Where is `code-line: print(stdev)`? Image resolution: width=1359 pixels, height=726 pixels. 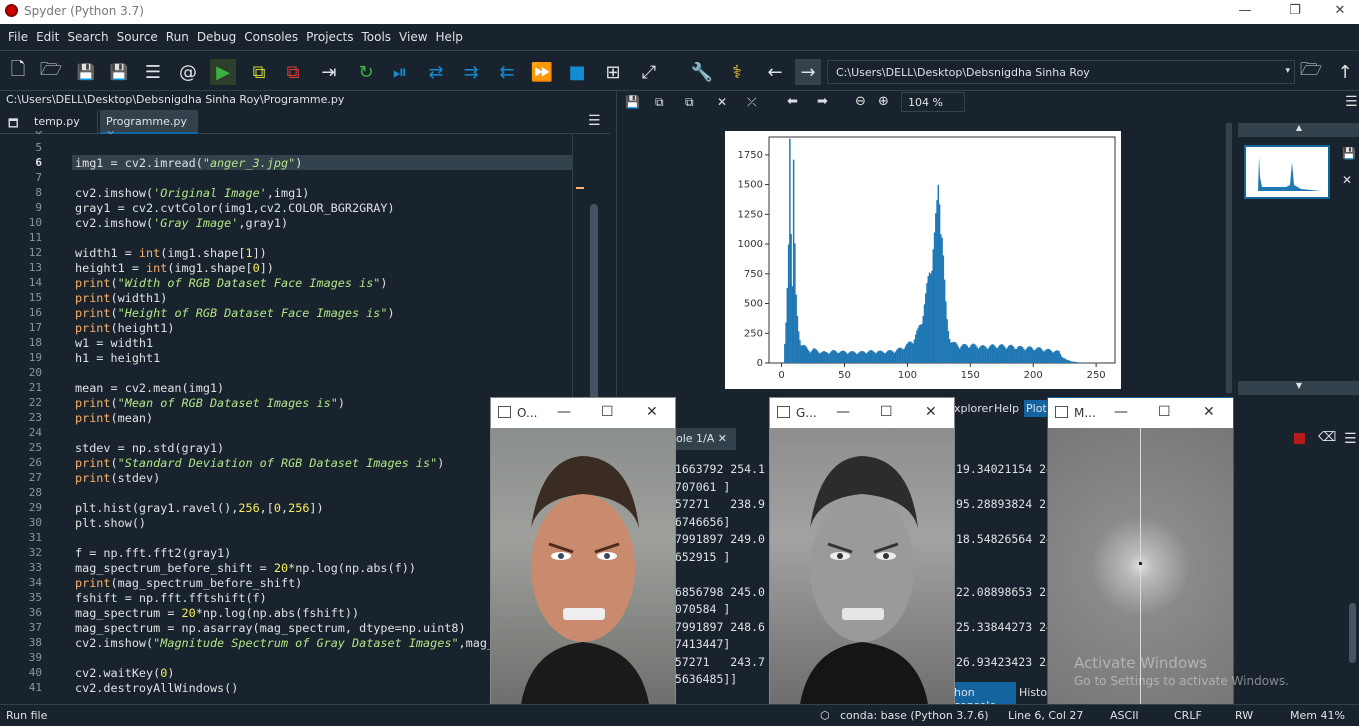 code-line: print(stdev) is located at coordinates (117, 478).